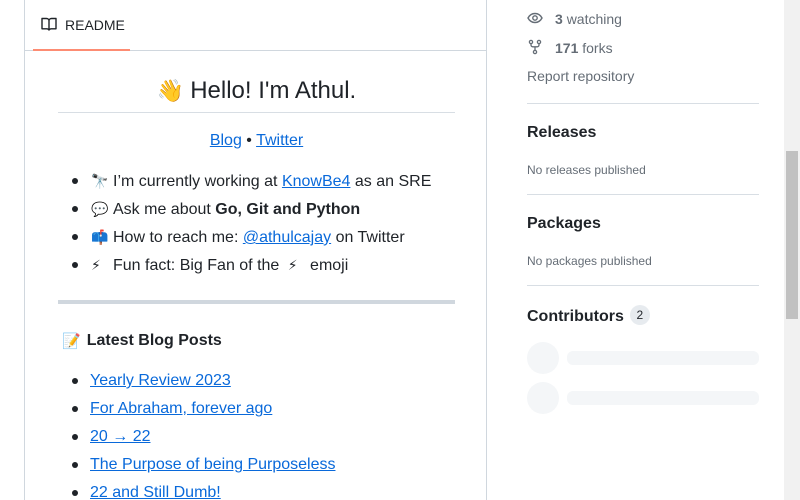  Describe the element at coordinates (120, 436) in the screenshot. I see `blog-post-link: 20 → 22` at that location.